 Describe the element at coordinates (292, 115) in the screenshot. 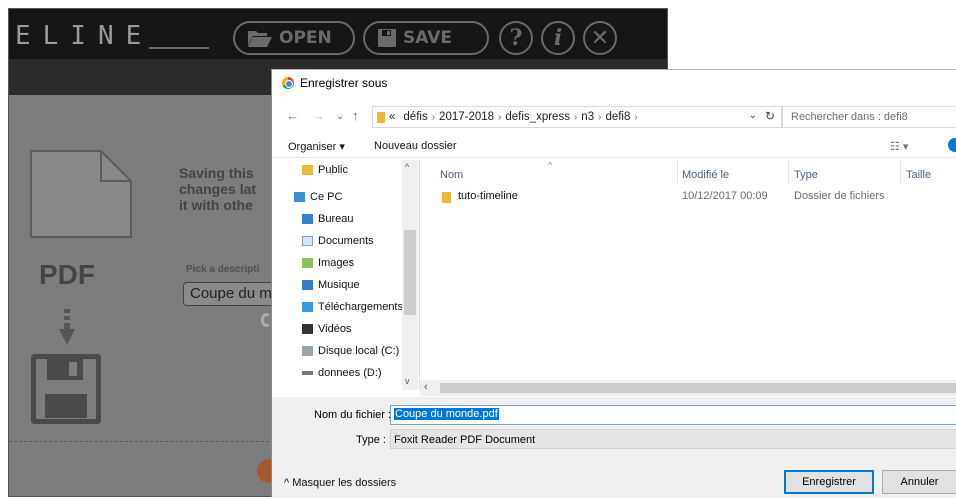

I see `back-arrow-icon: ←` at that location.